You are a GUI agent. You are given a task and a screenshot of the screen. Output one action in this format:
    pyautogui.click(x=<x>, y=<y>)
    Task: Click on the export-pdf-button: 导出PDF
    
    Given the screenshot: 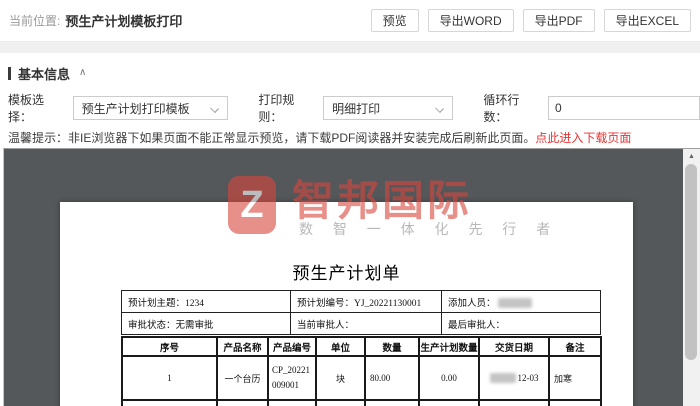 What is the action you would take?
    pyautogui.click(x=558, y=20)
    